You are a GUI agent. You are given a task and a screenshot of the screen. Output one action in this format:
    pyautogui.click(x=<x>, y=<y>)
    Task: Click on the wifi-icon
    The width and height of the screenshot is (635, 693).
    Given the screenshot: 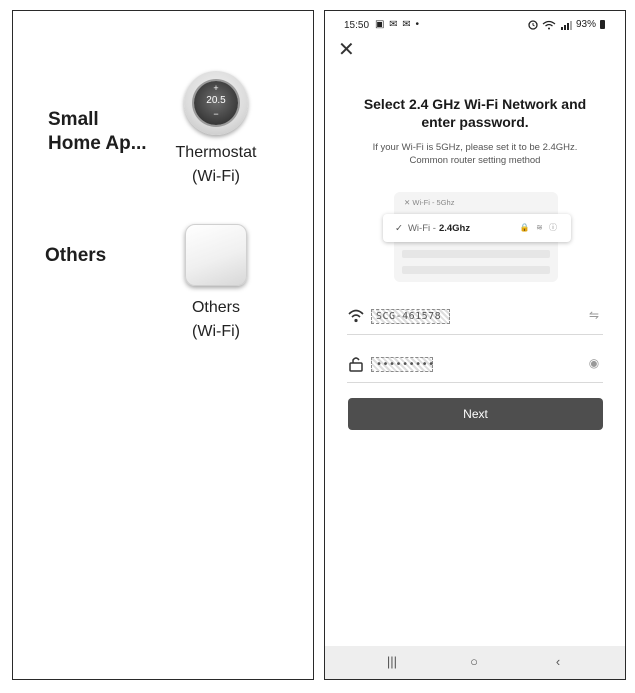 What is the action you would take?
    pyautogui.click(x=356, y=316)
    